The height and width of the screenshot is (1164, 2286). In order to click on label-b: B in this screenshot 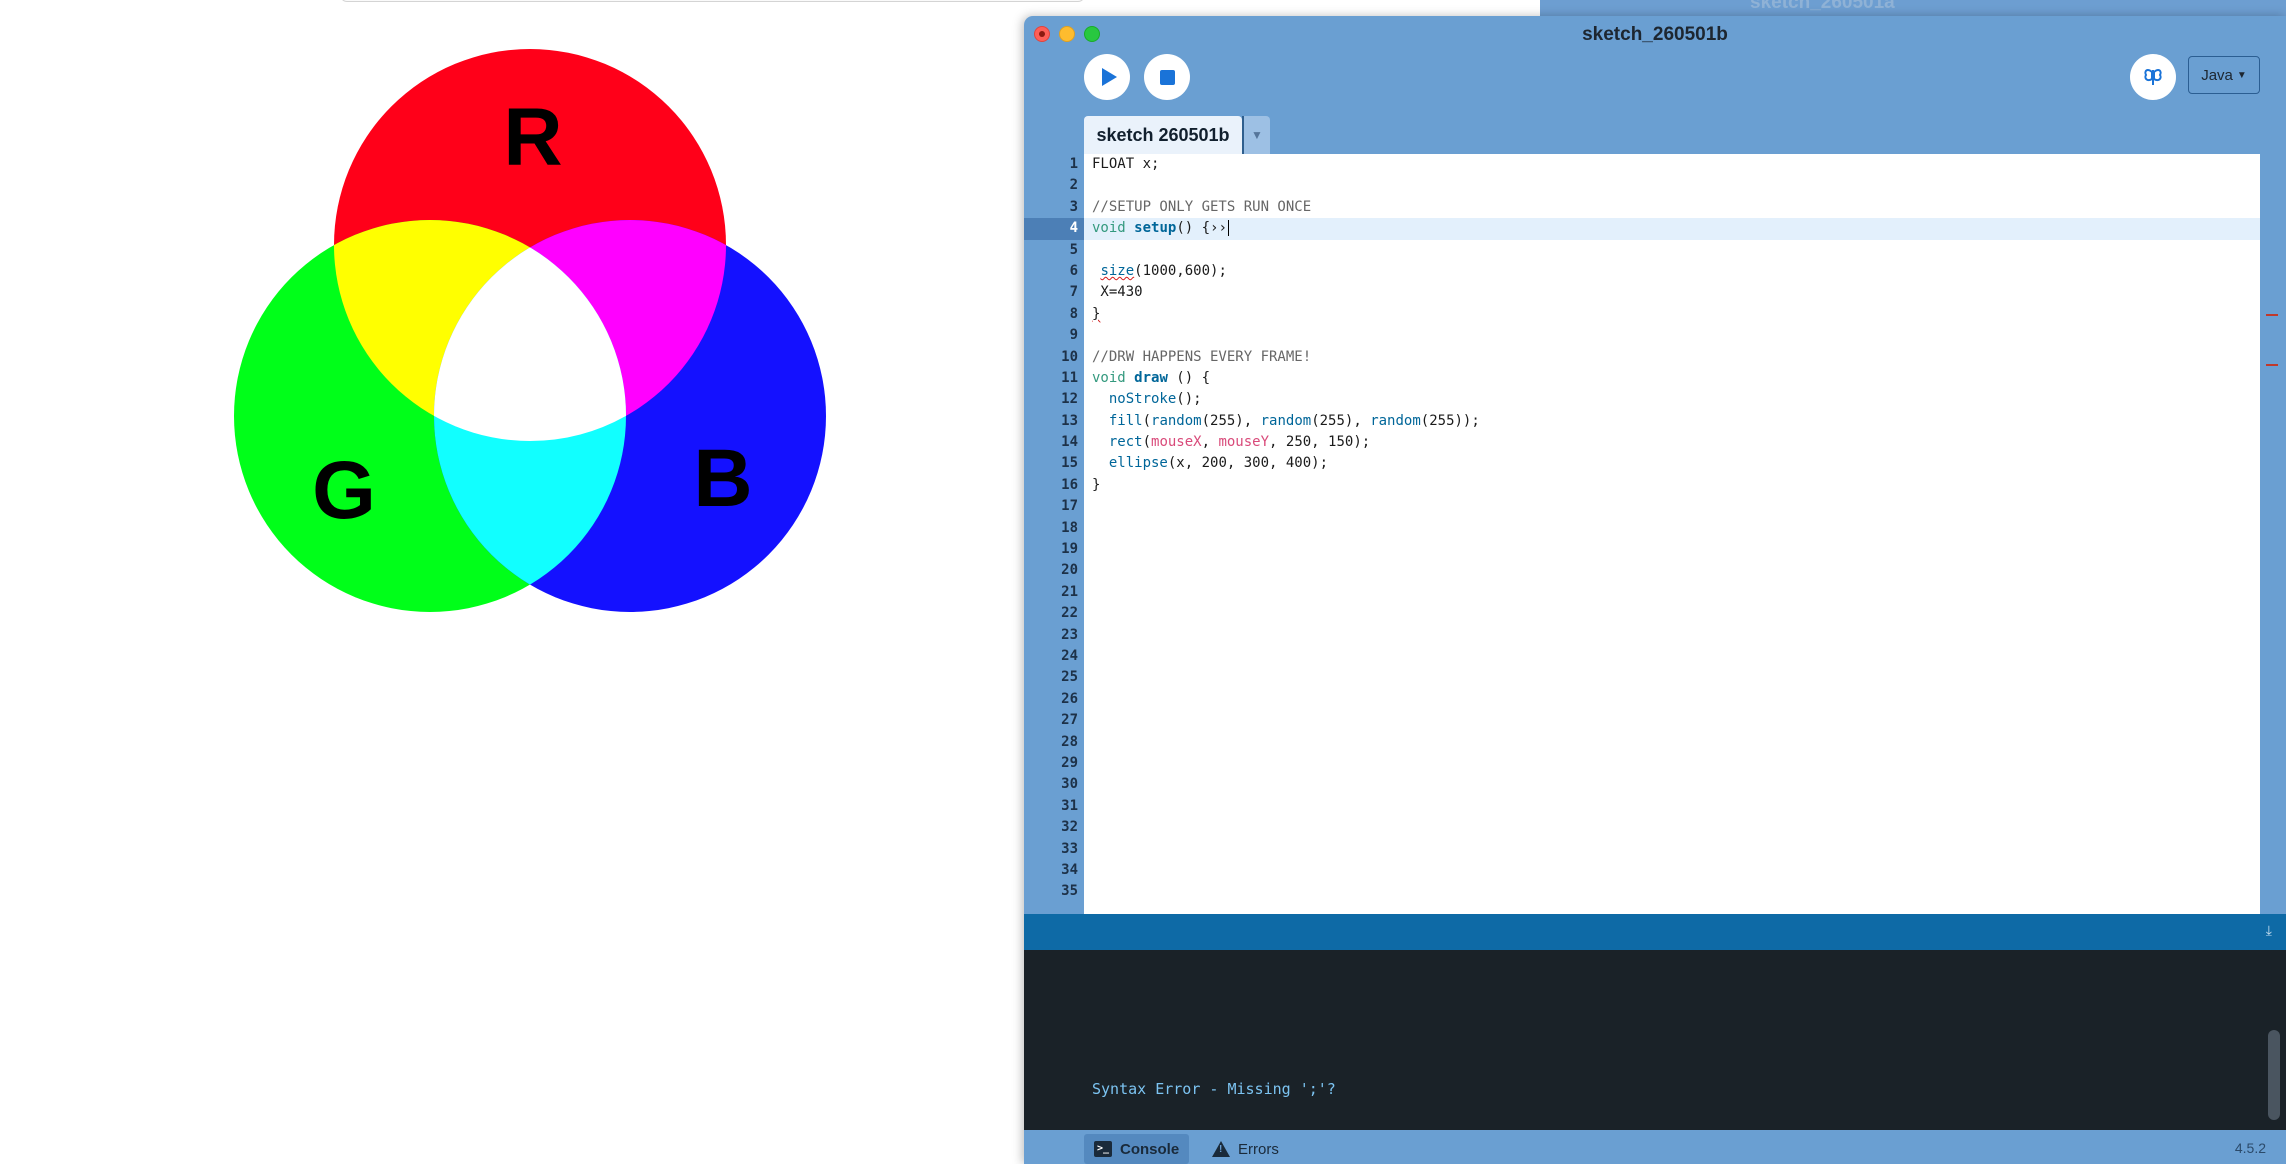, I will do `click(722, 478)`.